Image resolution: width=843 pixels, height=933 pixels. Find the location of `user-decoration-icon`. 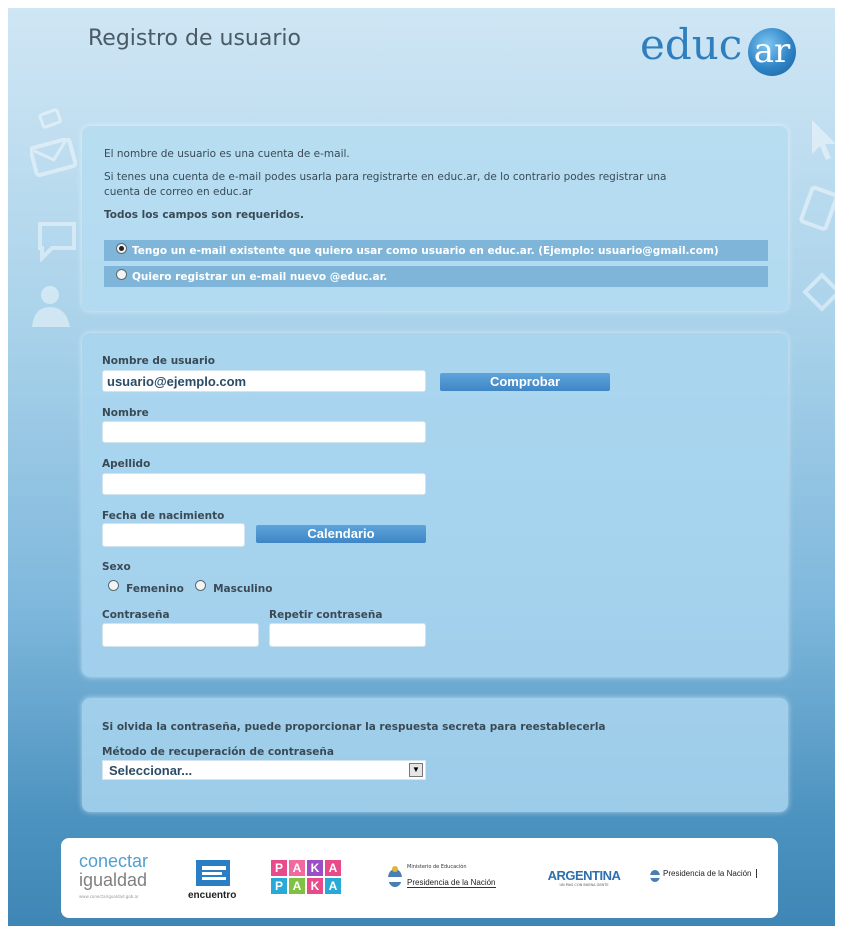

user-decoration-icon is located at coordinates (51, 306).